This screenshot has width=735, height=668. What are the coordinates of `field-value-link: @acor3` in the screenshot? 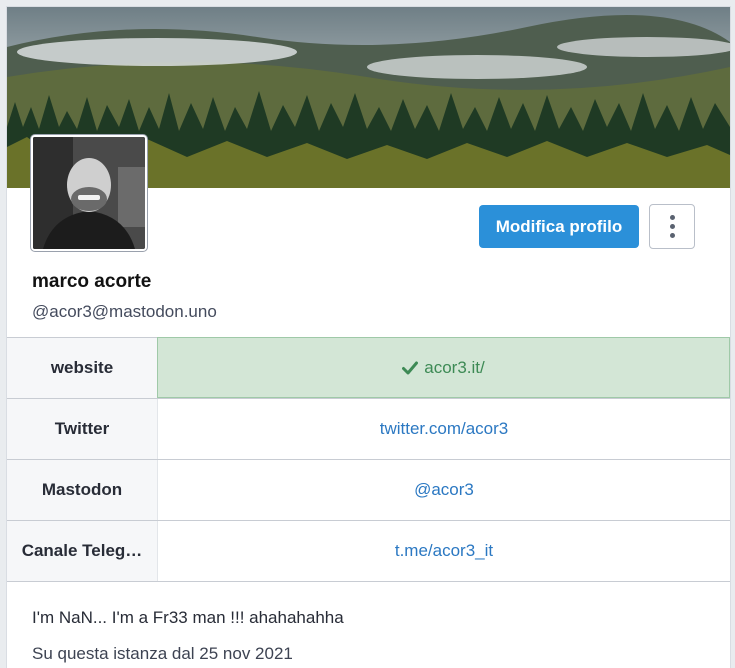 It's located at (444, 490).